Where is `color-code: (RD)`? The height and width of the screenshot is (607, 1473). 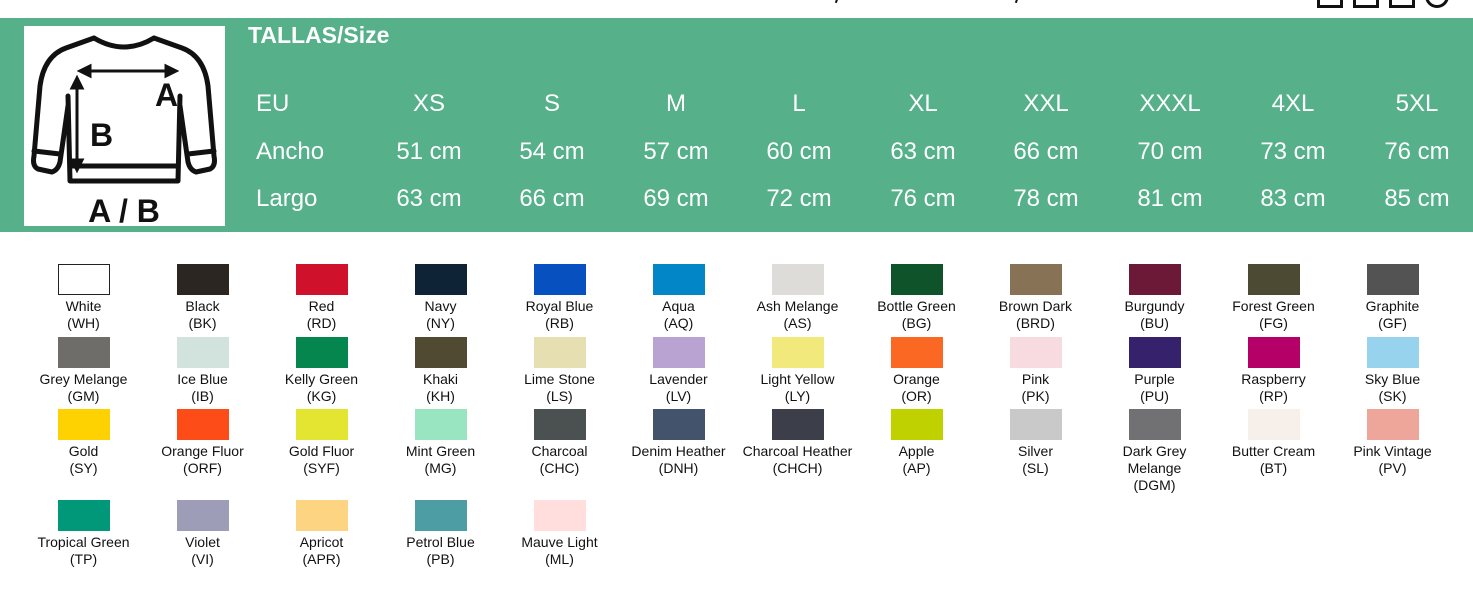 color-code: (RD) is located at coordinates (321, 323).